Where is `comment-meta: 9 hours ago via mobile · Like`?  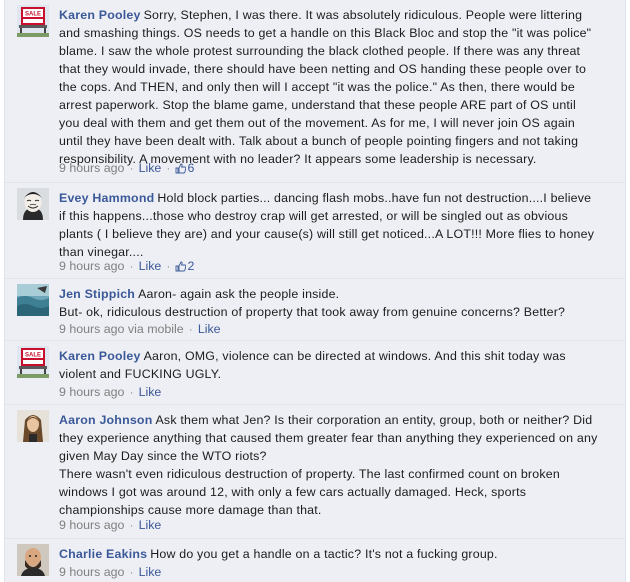
comment-meta: 9 hours ago via mobile · Like is located at coordinates (140, 329).